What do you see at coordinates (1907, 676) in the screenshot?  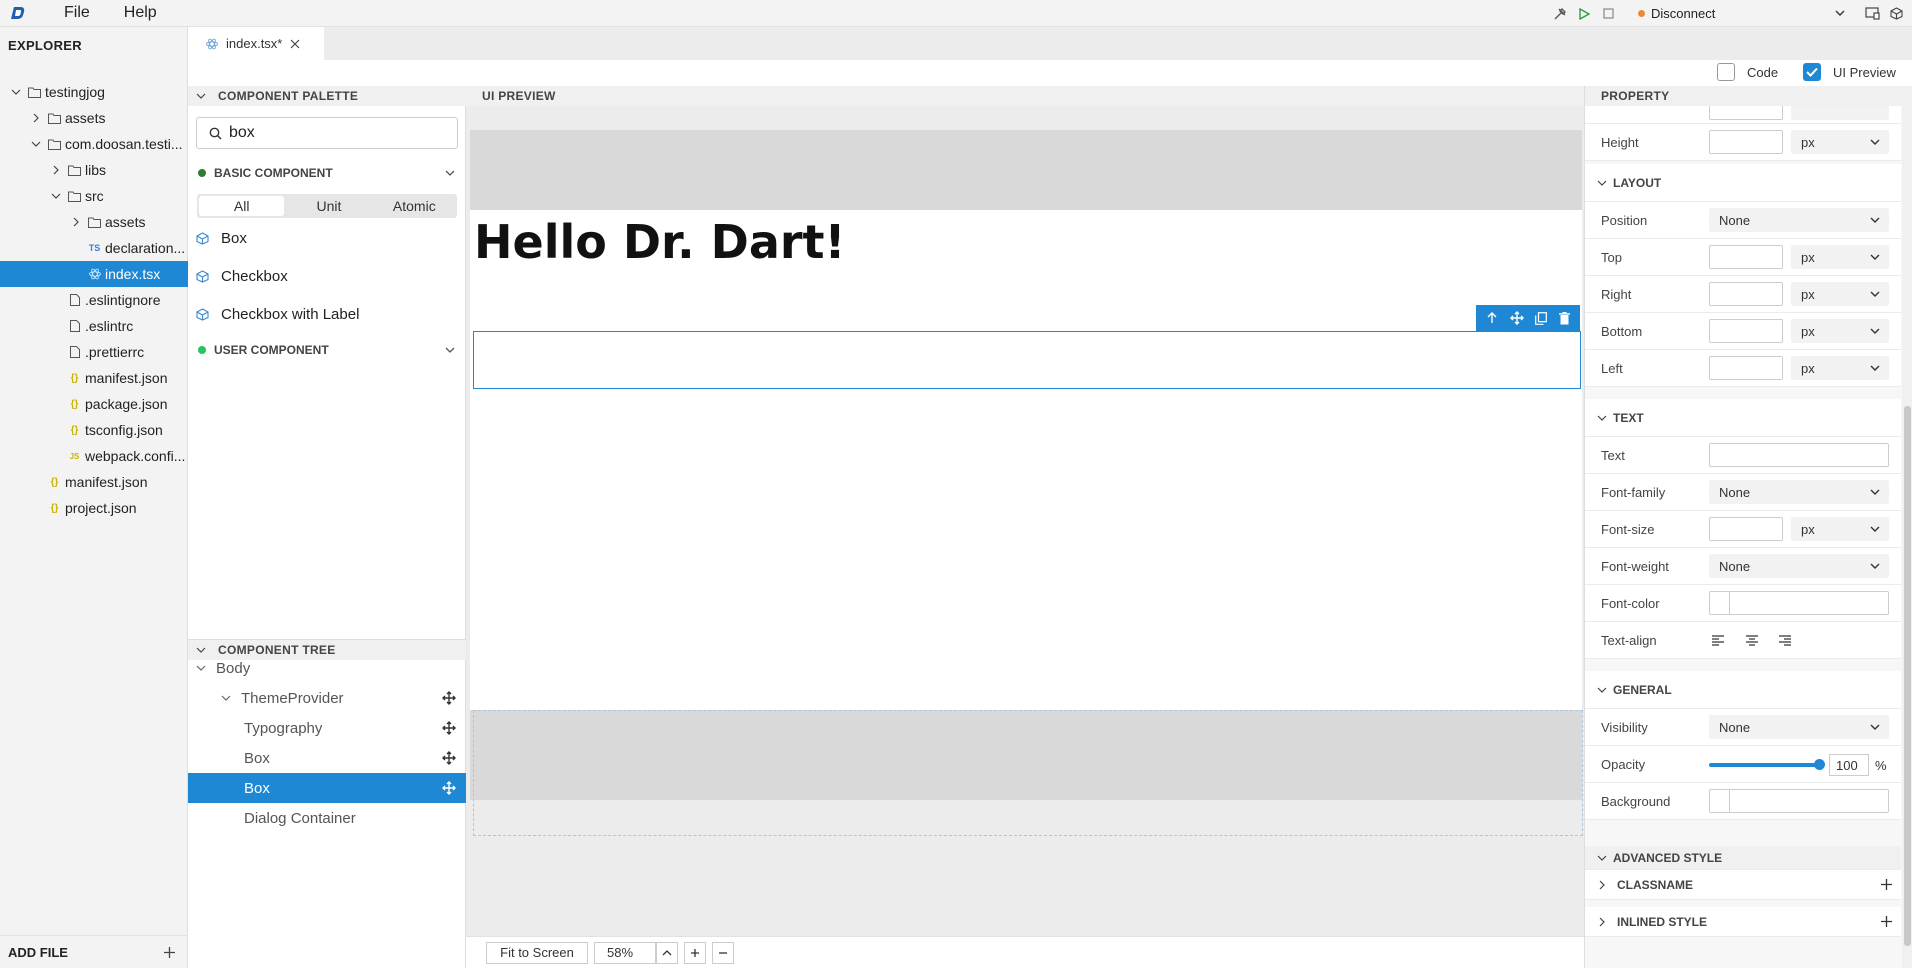 I see `scrollbar-thumb` at bounding box center [1907, 676].